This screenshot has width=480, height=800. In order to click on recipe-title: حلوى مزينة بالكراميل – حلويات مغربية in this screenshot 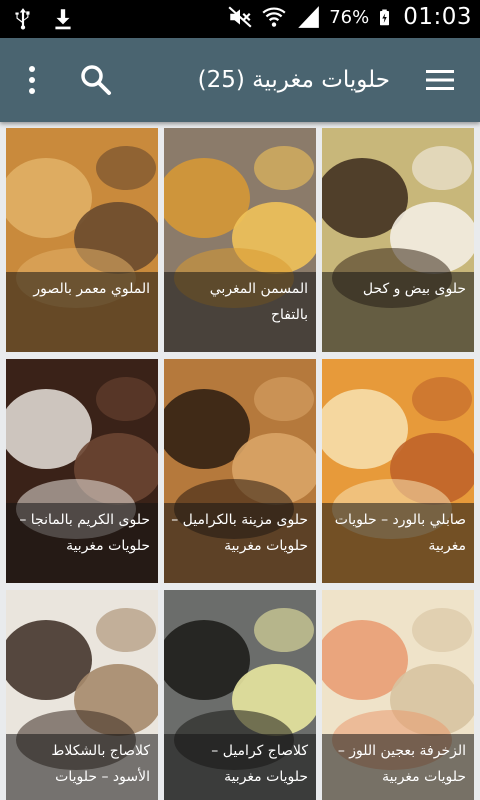, I will do `click(240, 543)`.